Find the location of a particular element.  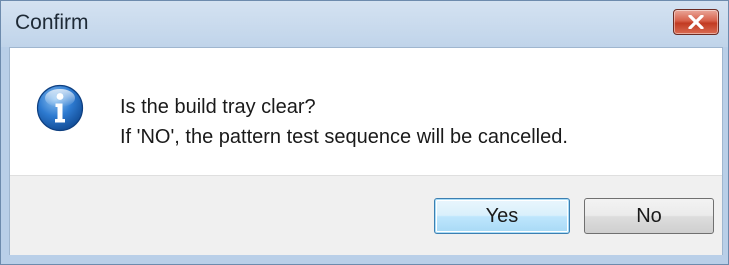

close-button is located at coordinates (696, 22).